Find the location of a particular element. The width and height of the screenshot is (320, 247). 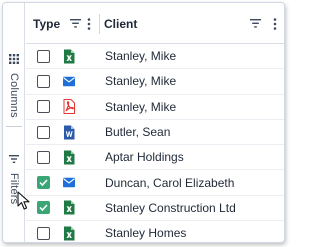

table-row: Aptar Holdings is located at coordinates (155, 158).